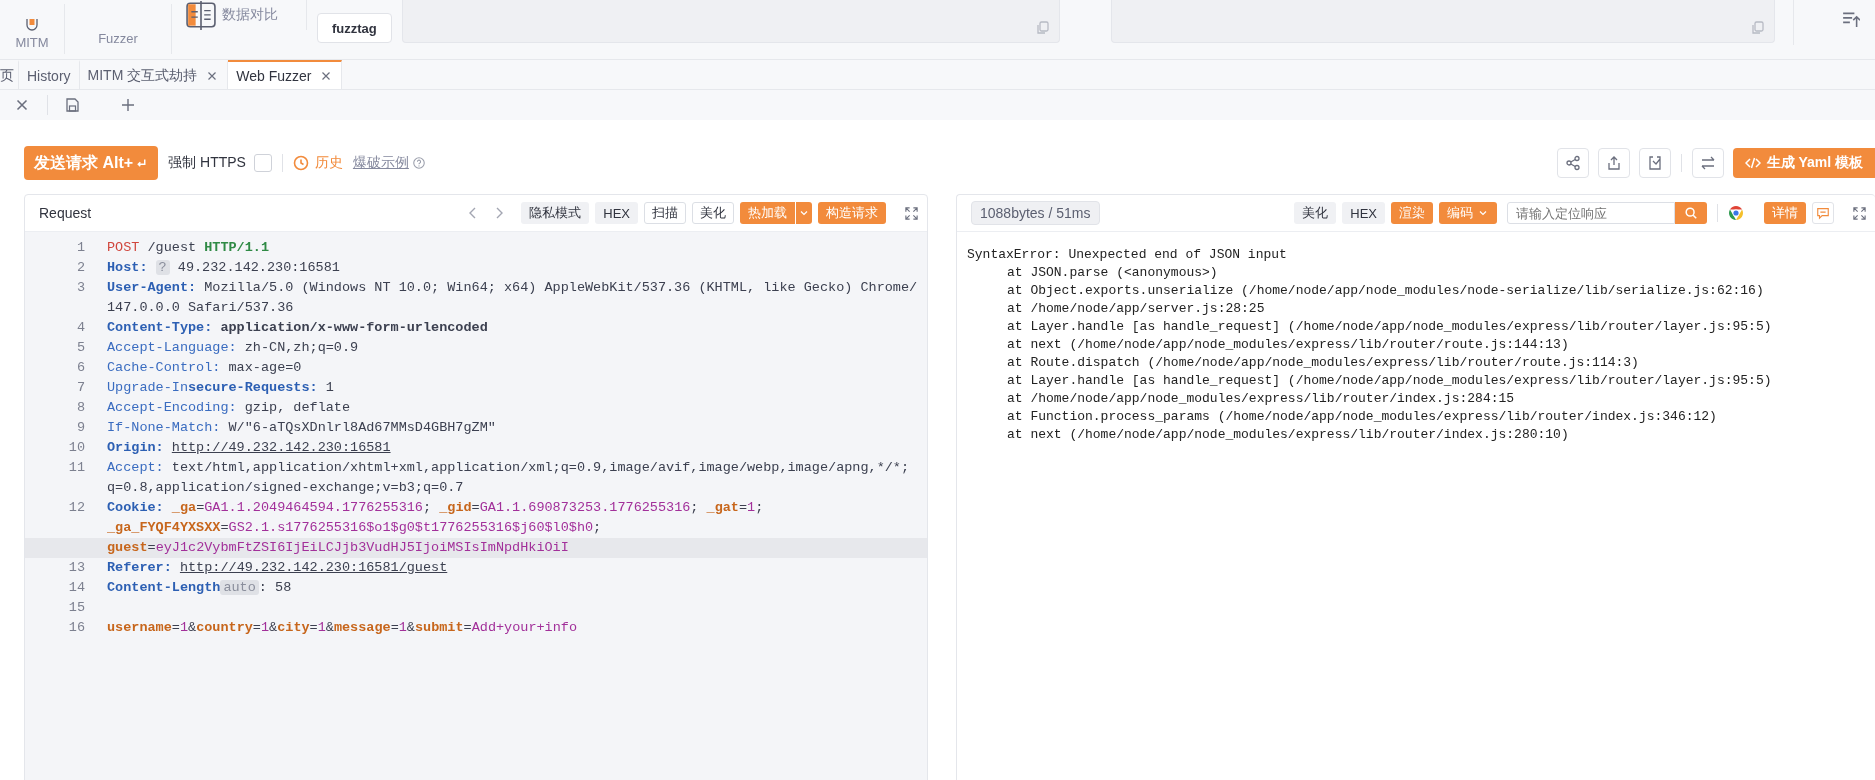 This screenshot has height=780, width=1875. I want to click on code-line: User-Agent: Mozilla/5.0 (Windows NT 10.0; Win64; x64) AppleWebKit/537.36 (KHTML, like Gecko) Chrome/, so click(512, 288).